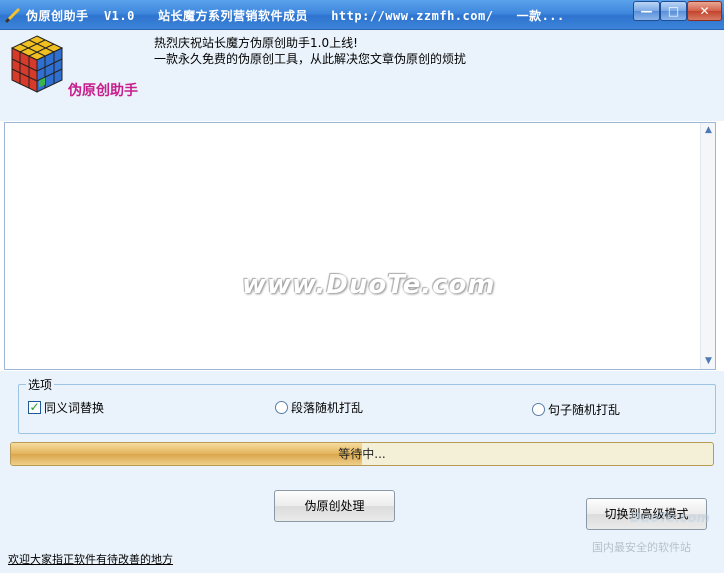  What do you see at coordinates (12, 15) in the screenshot?
I see `pen-icon` at bounding box center [12, 15].